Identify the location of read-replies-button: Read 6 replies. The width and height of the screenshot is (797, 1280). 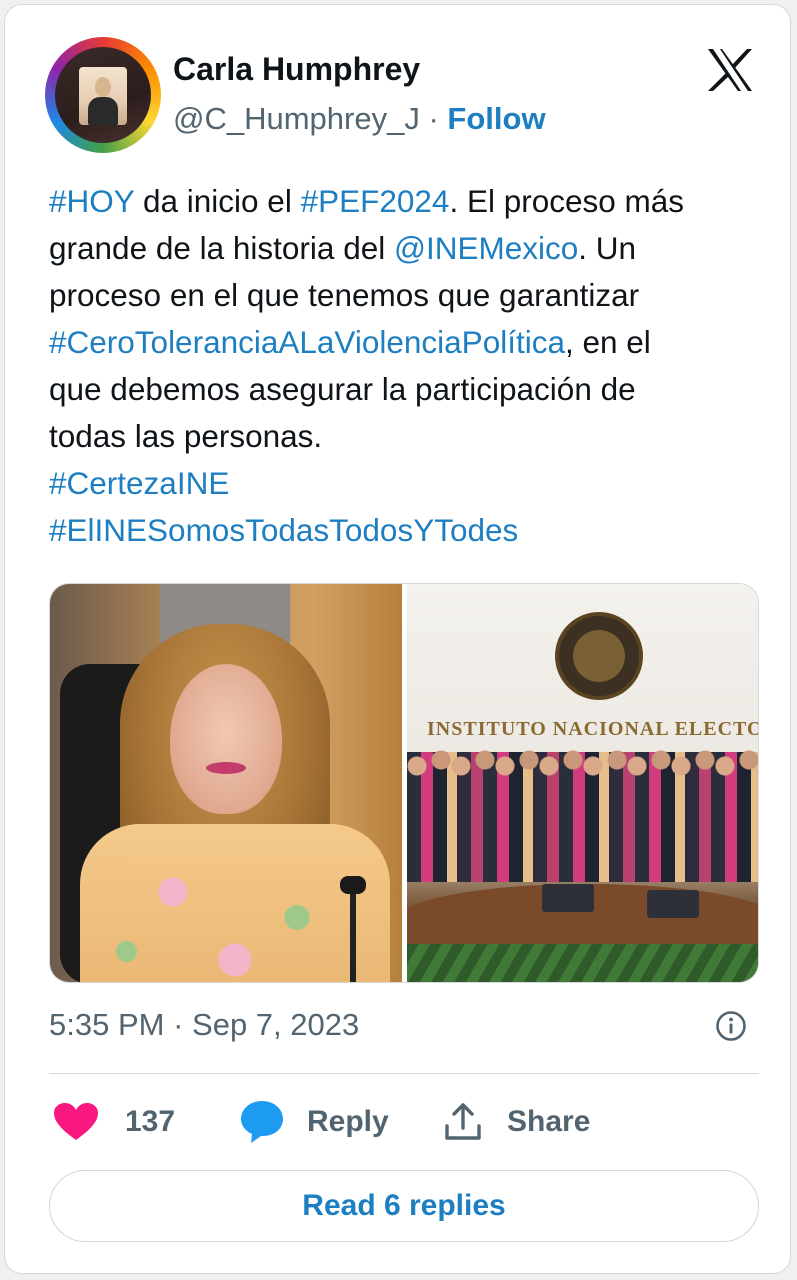
(404, 1206).